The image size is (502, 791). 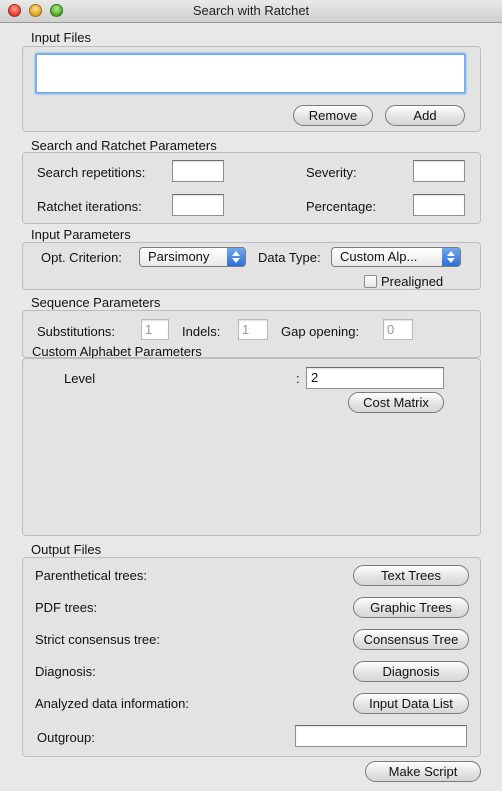 I want to click on diagnosis-label: Diagnosis:, so click(x=65, y=671).